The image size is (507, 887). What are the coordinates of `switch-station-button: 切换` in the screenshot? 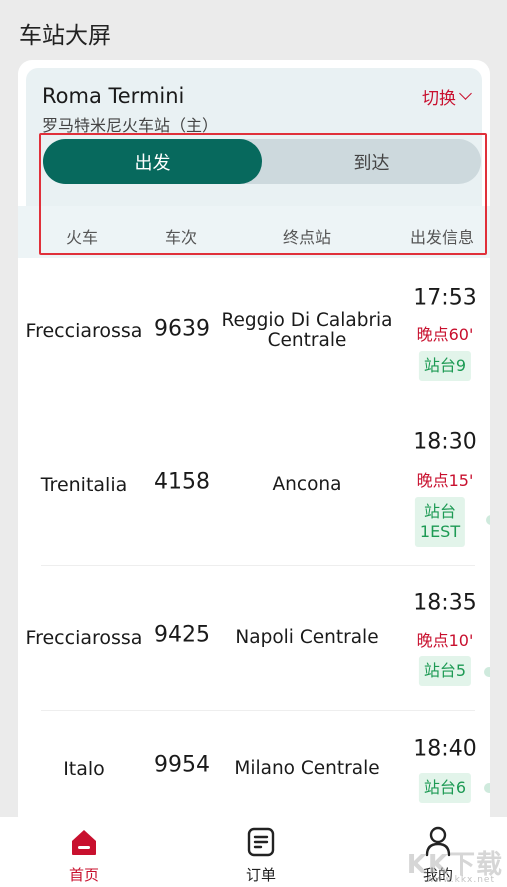 It's located at (447, 96).